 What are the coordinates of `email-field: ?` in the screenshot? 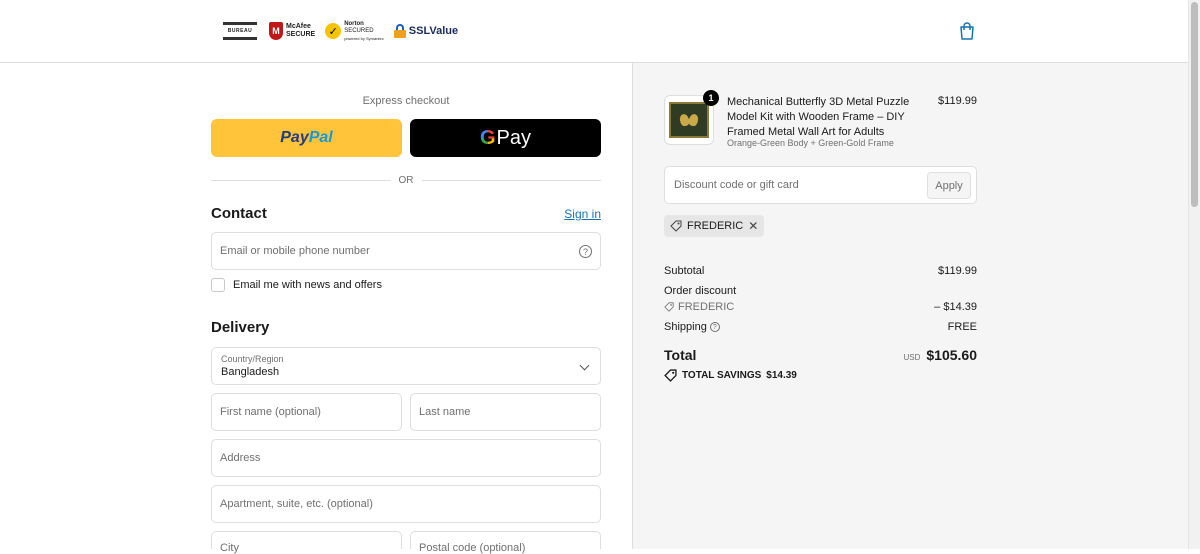 It's located at (406, 251).